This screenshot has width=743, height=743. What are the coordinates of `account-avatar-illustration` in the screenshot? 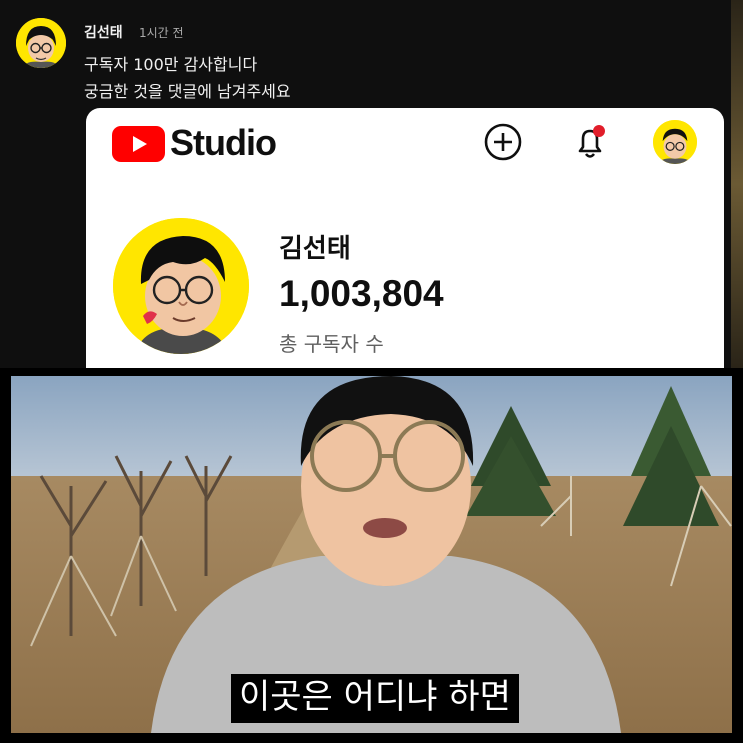 It's located at (675, 142).